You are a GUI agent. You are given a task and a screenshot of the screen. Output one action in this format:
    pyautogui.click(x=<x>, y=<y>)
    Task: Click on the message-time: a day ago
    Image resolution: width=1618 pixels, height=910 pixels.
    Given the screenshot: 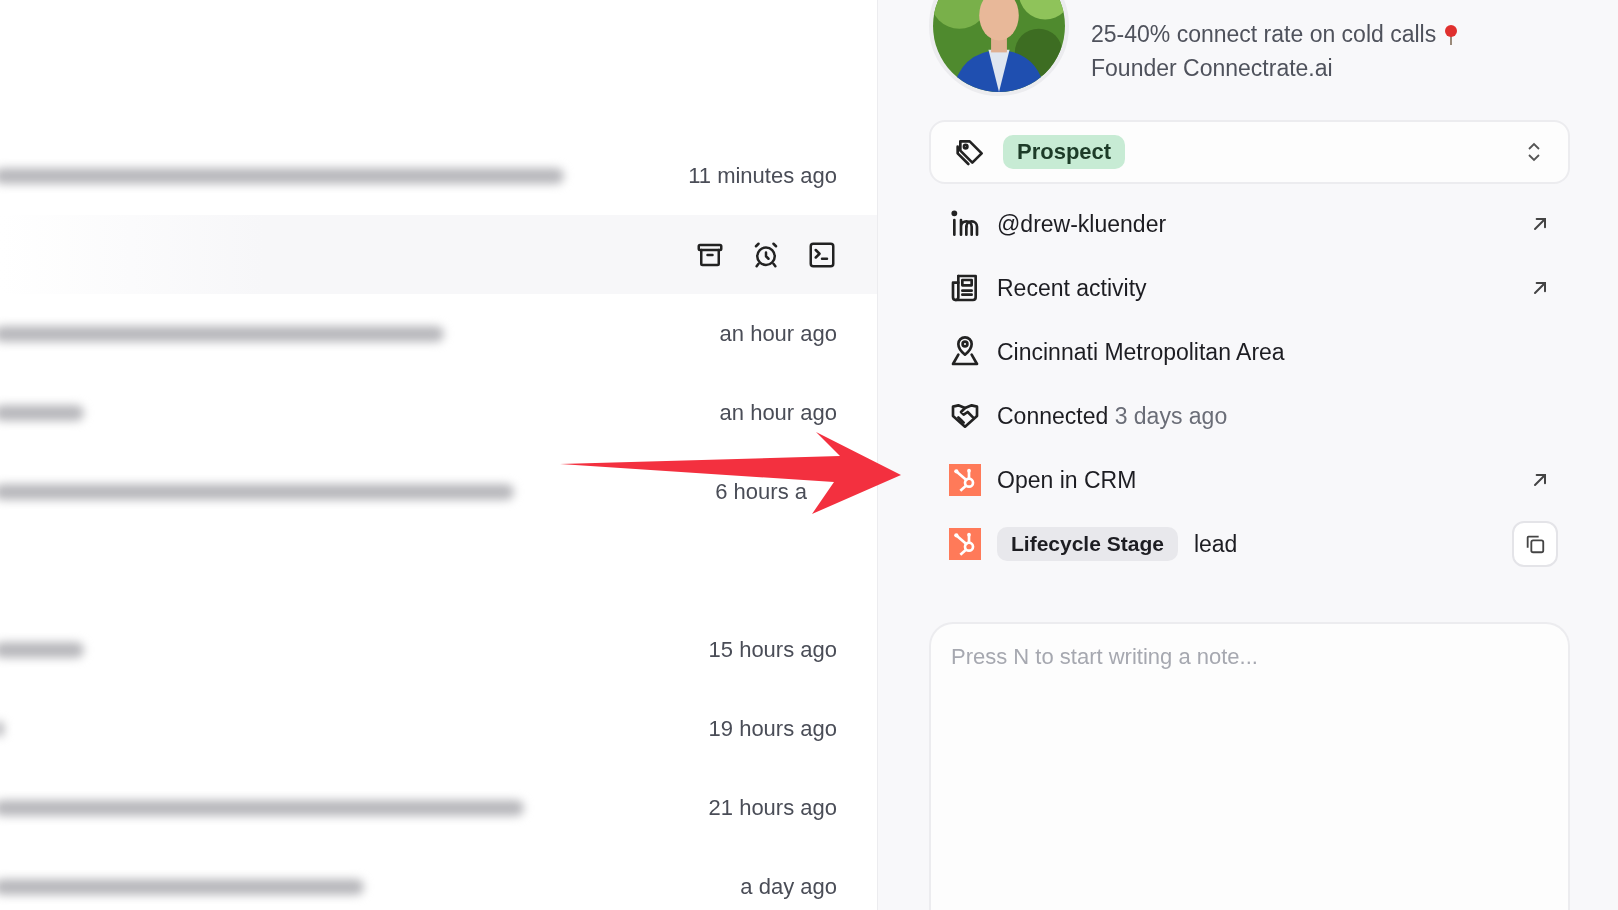 What is the action you would take?
    pyautogui.click(x=788, y=886)
    